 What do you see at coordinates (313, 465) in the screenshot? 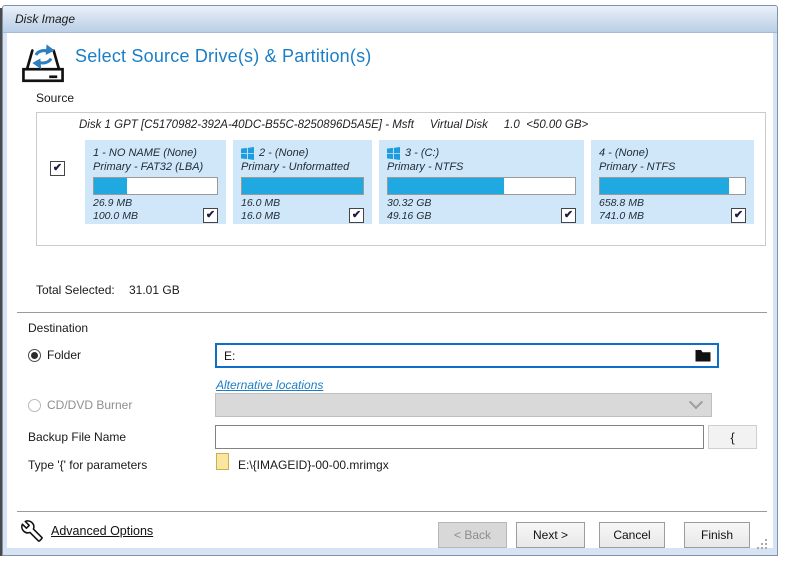
I see `backup-file-path-preview: E:\{IMAGEID}-00-00.mrimgx` at bounding box center [313, 465].